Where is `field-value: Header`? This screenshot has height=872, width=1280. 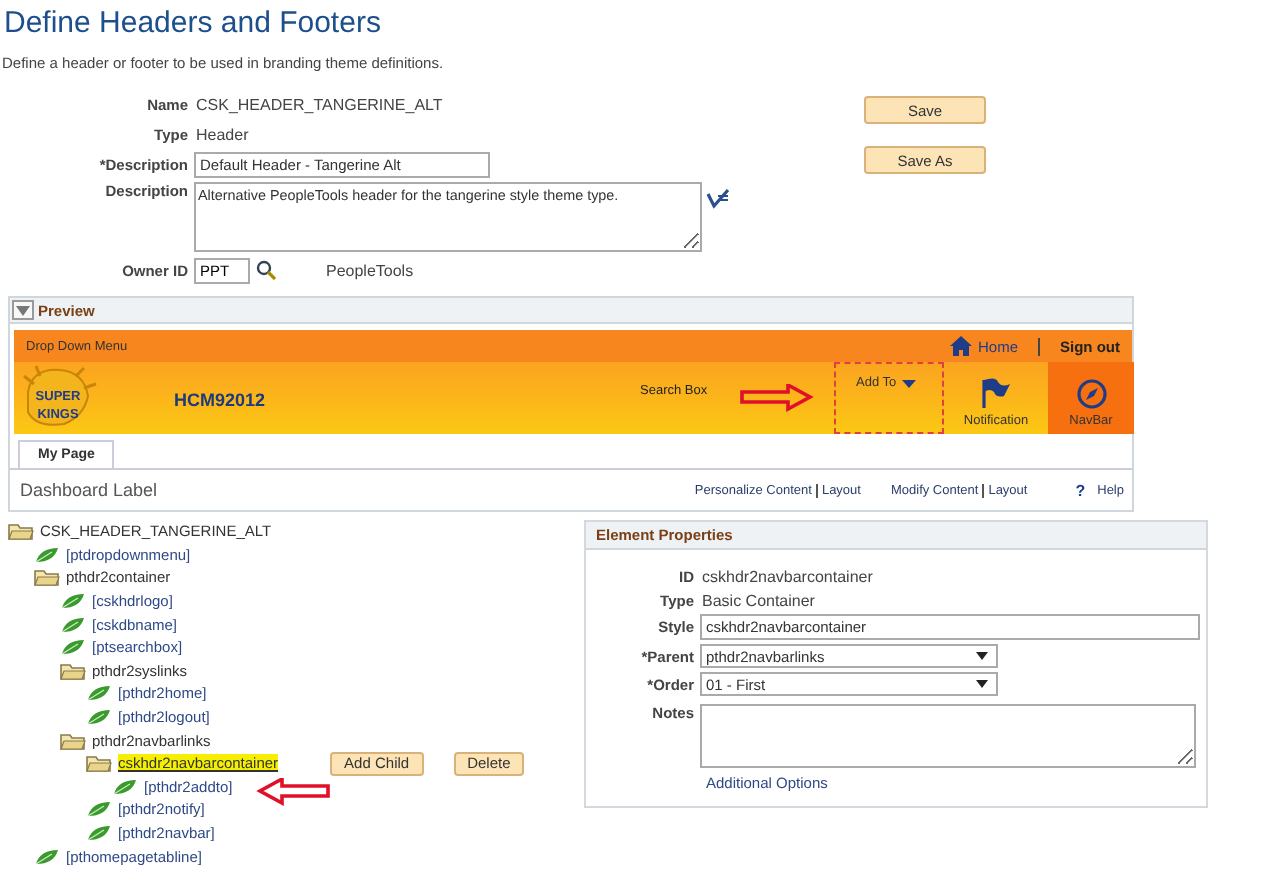 field-value: Header is located at coordinates (221, 135).